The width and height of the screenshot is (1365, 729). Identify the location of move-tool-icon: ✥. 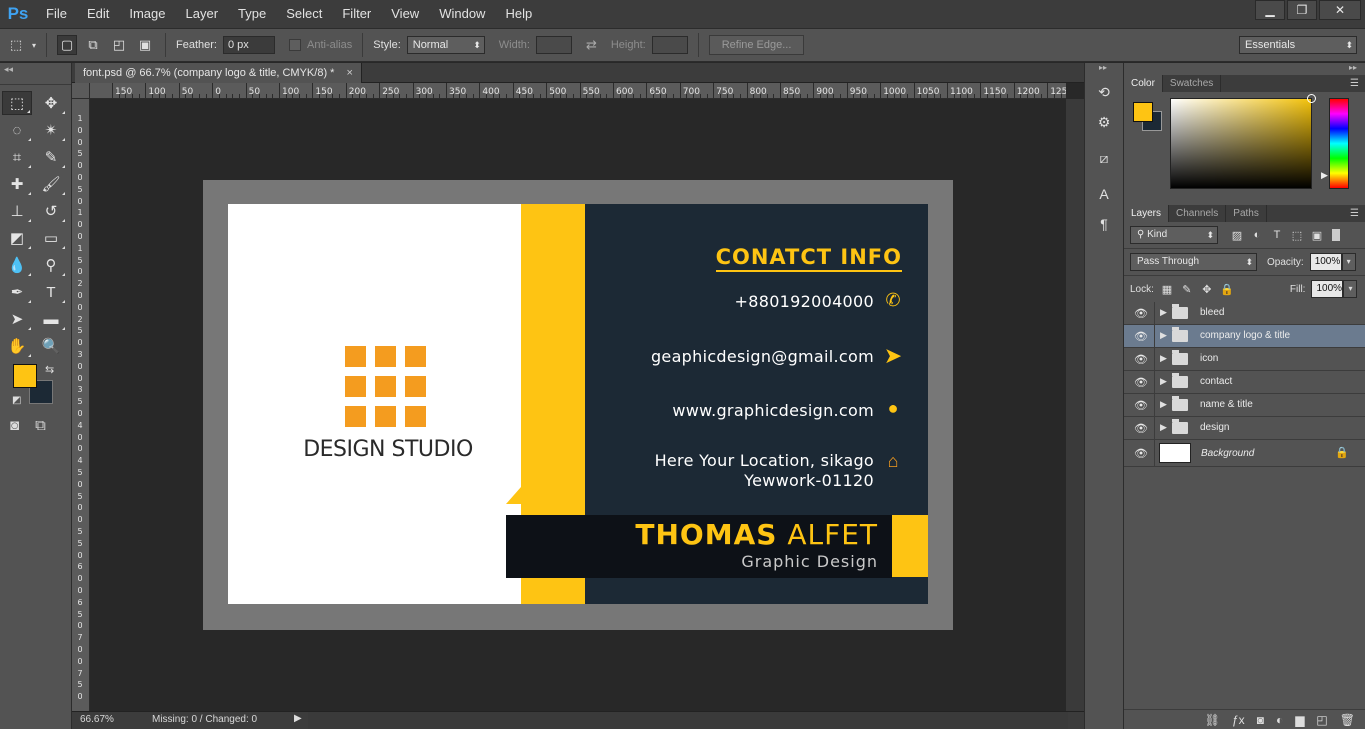
(51, 103).